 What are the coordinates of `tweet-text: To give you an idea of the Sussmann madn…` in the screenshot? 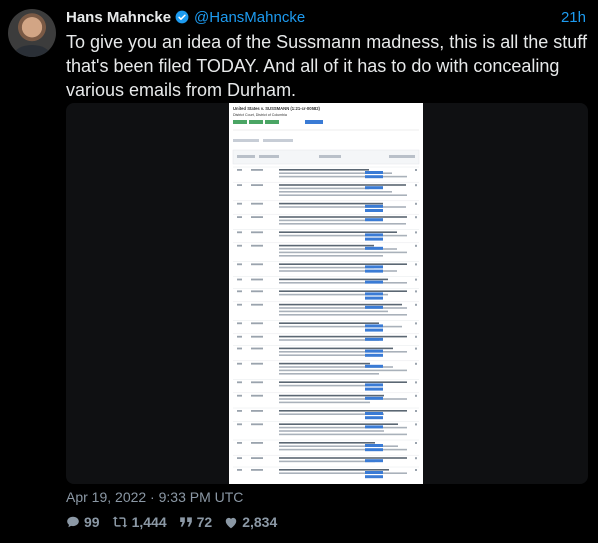 It's located at (326, 66).